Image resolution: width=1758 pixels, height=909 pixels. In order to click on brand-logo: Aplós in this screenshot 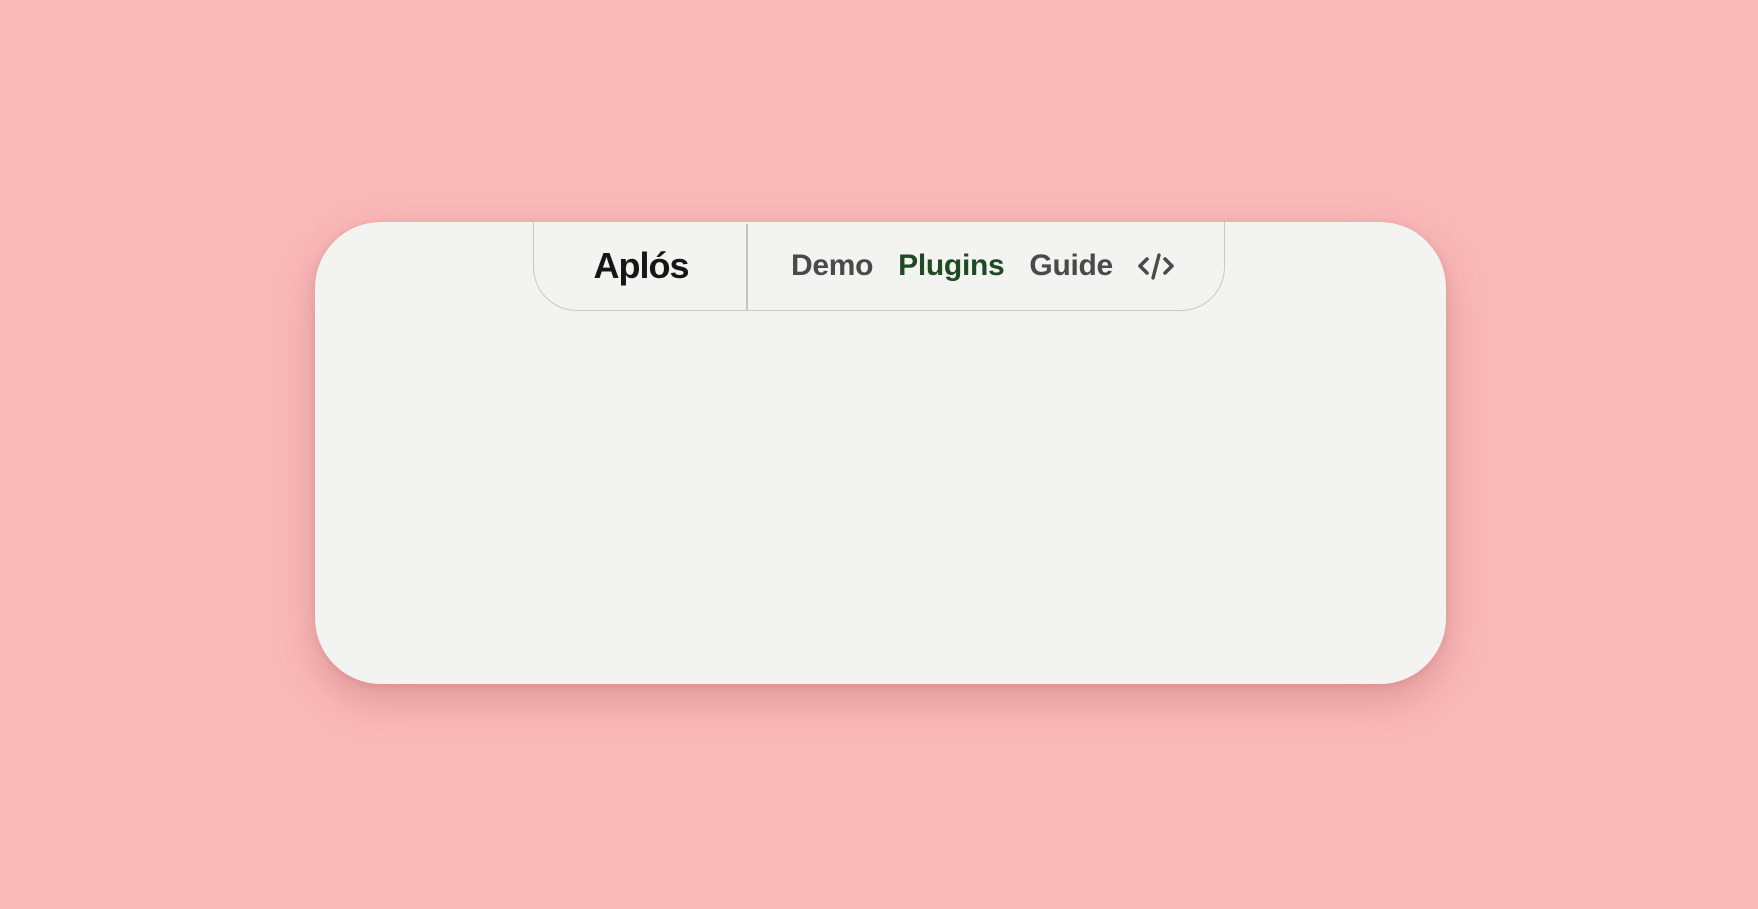, I will do `click(640, 266)`.